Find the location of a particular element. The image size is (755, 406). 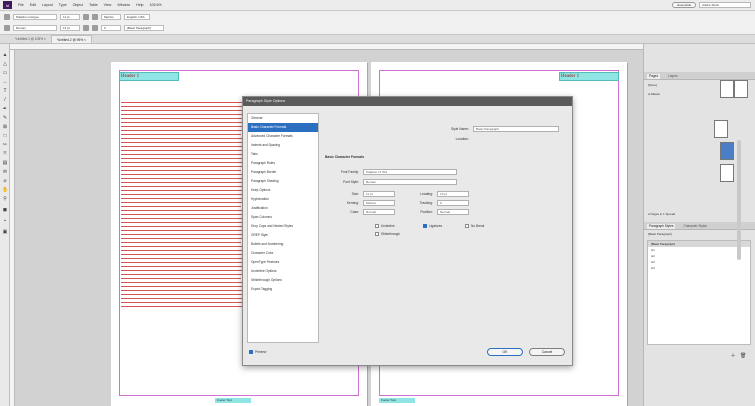

dialog-title: Paragraph Style Options is located at coordinates (407, 101).